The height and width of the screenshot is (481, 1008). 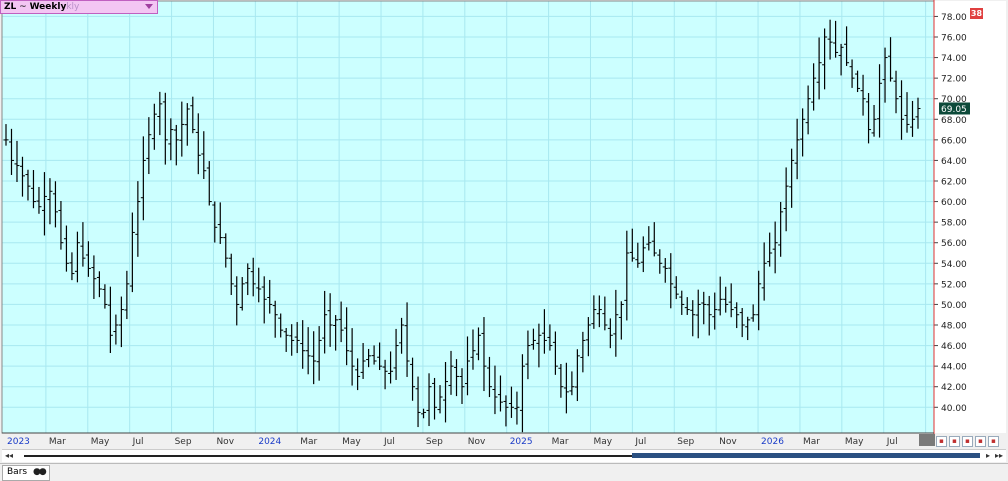 What do you see at coordinates (954, 347) in the screenshot?
I see `y-tick-label: 46.00` at bounding box center [954, 347].